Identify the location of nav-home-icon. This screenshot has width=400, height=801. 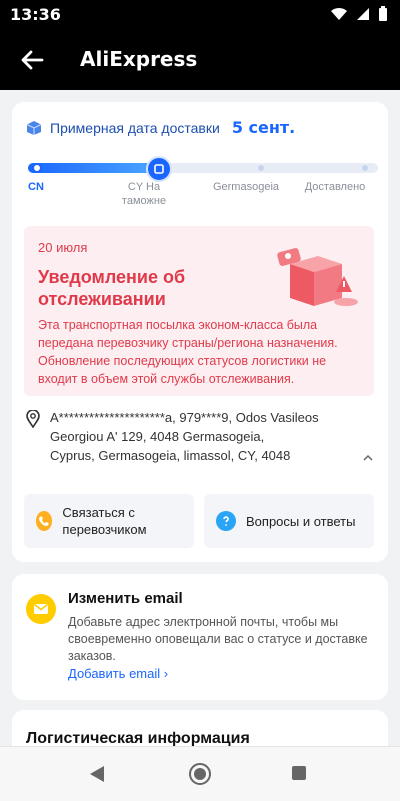
(200, 774).